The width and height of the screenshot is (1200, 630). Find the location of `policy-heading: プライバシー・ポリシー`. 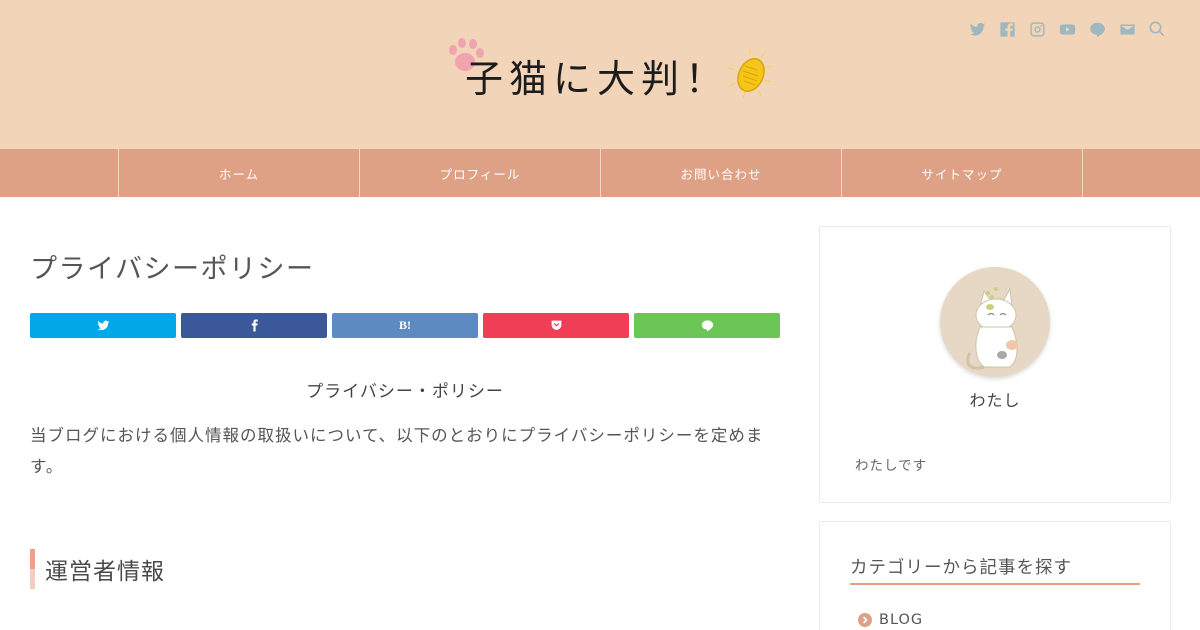

policy-heading: プライバシー・ポリシー is located at coordinates (405, 392).